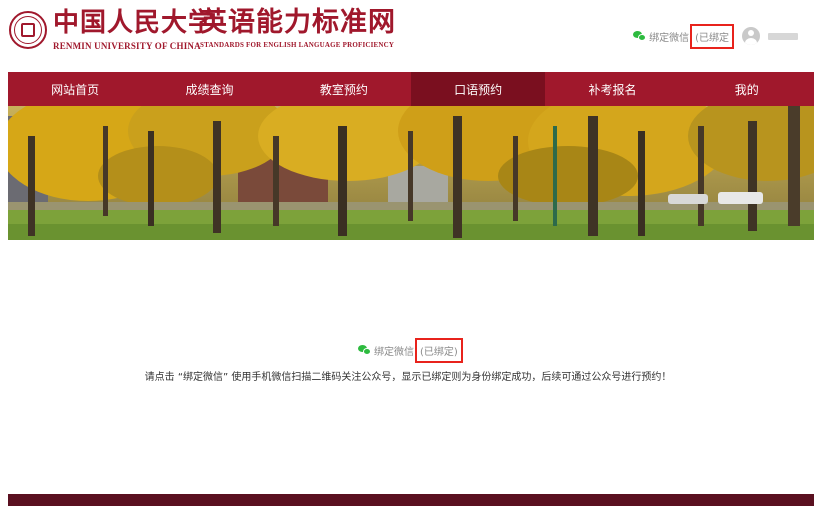 This screenshot has width=816, height=506. Describe the element at coordinates (439, 350) in the screenshot. I see `bound-status-badge-center: (已绑定)` at that location.